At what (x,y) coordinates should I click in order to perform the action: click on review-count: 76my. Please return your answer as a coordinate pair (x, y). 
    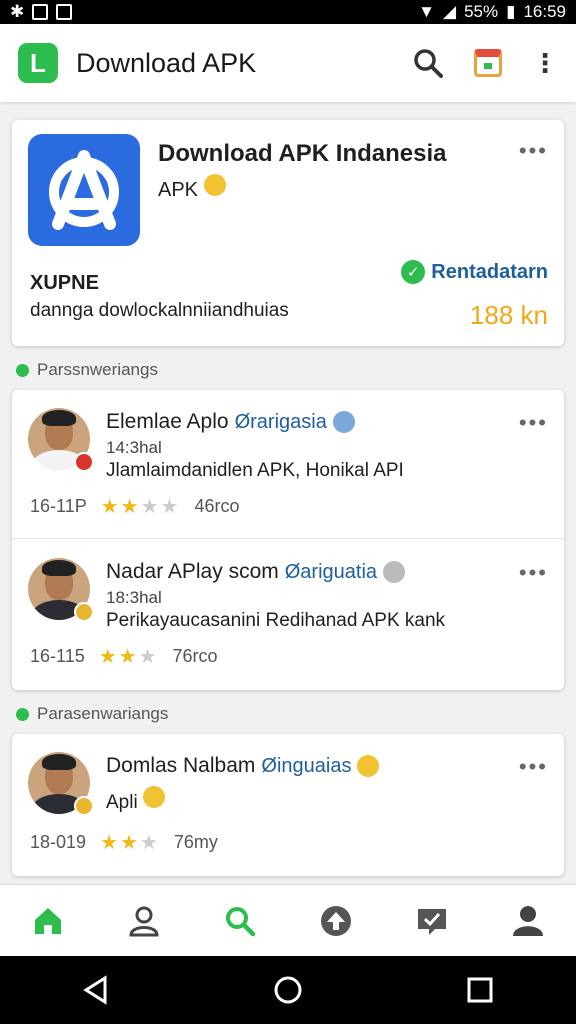
    Looking at the image, I should click on (195, 842).